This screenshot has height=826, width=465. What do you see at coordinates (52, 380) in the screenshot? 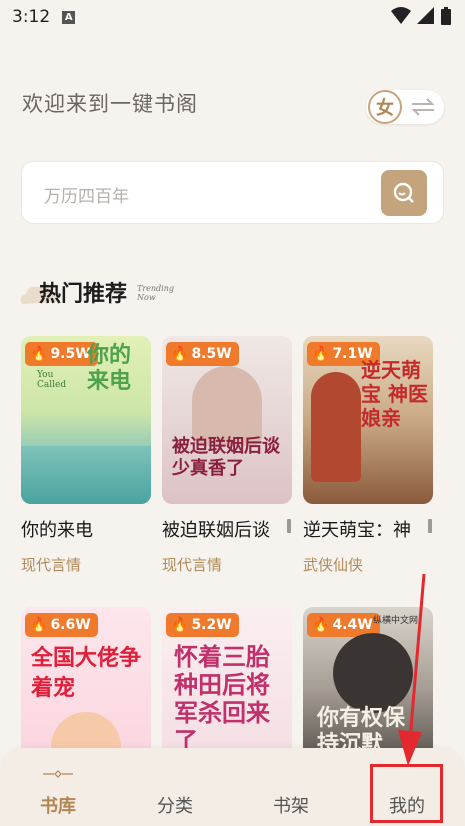
I see `cover-subtitle: You Called` at bounding box center [52, 380].